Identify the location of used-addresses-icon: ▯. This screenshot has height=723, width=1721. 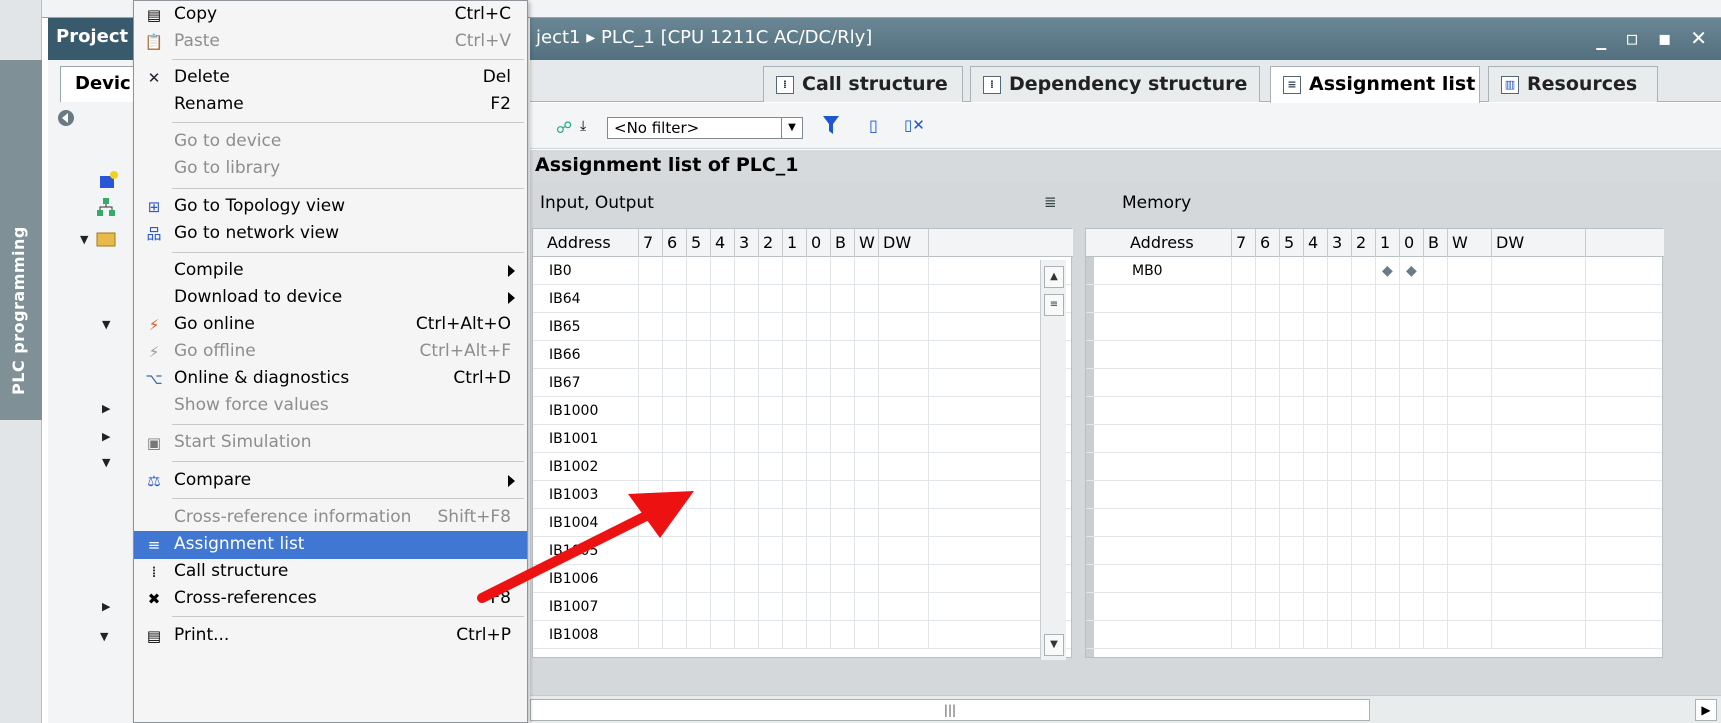
(873, 125).